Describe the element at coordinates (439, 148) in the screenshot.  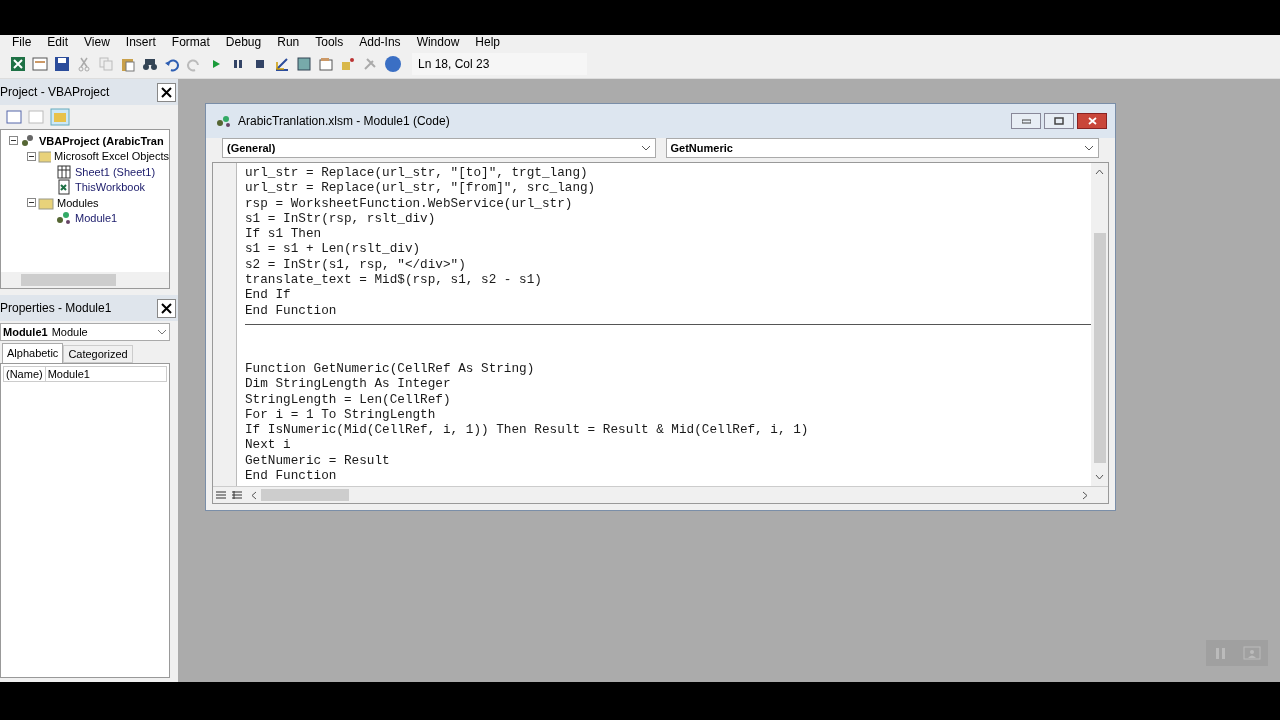
I see `object-dropdown: (General)` at that location.